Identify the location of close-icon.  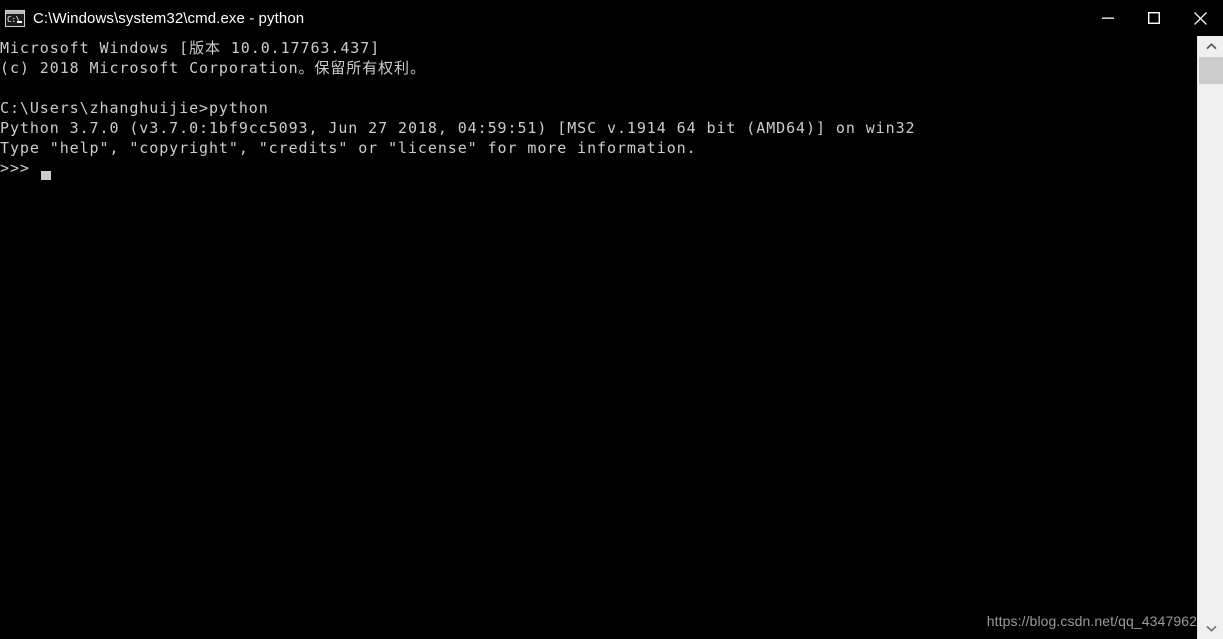
(1200, 18).